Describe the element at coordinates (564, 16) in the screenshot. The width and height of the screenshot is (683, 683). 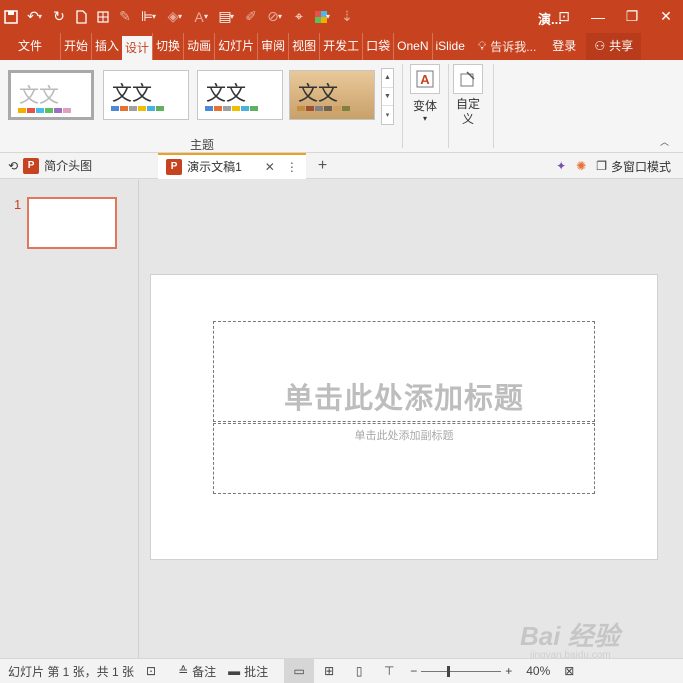
I see `ribbon-display-icon: ⊡` at that location.